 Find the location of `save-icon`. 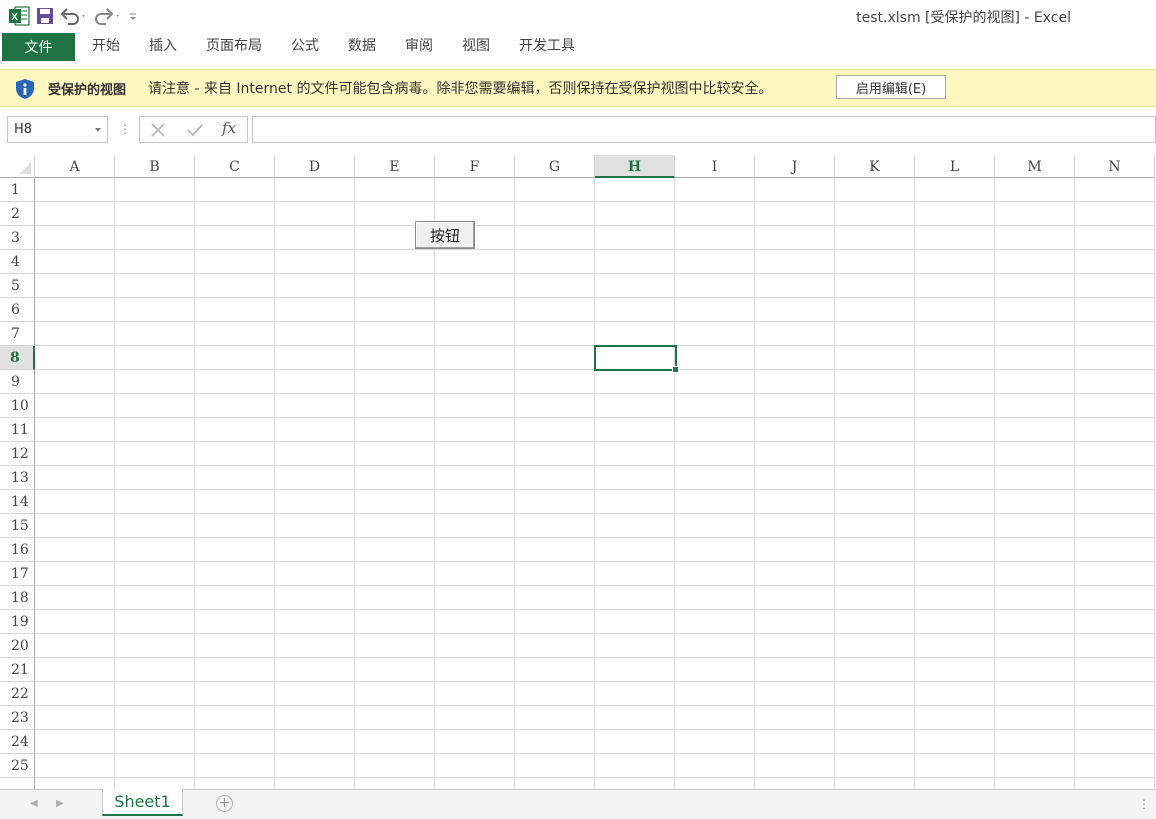

save-icon is located at coordinates (45, 16).